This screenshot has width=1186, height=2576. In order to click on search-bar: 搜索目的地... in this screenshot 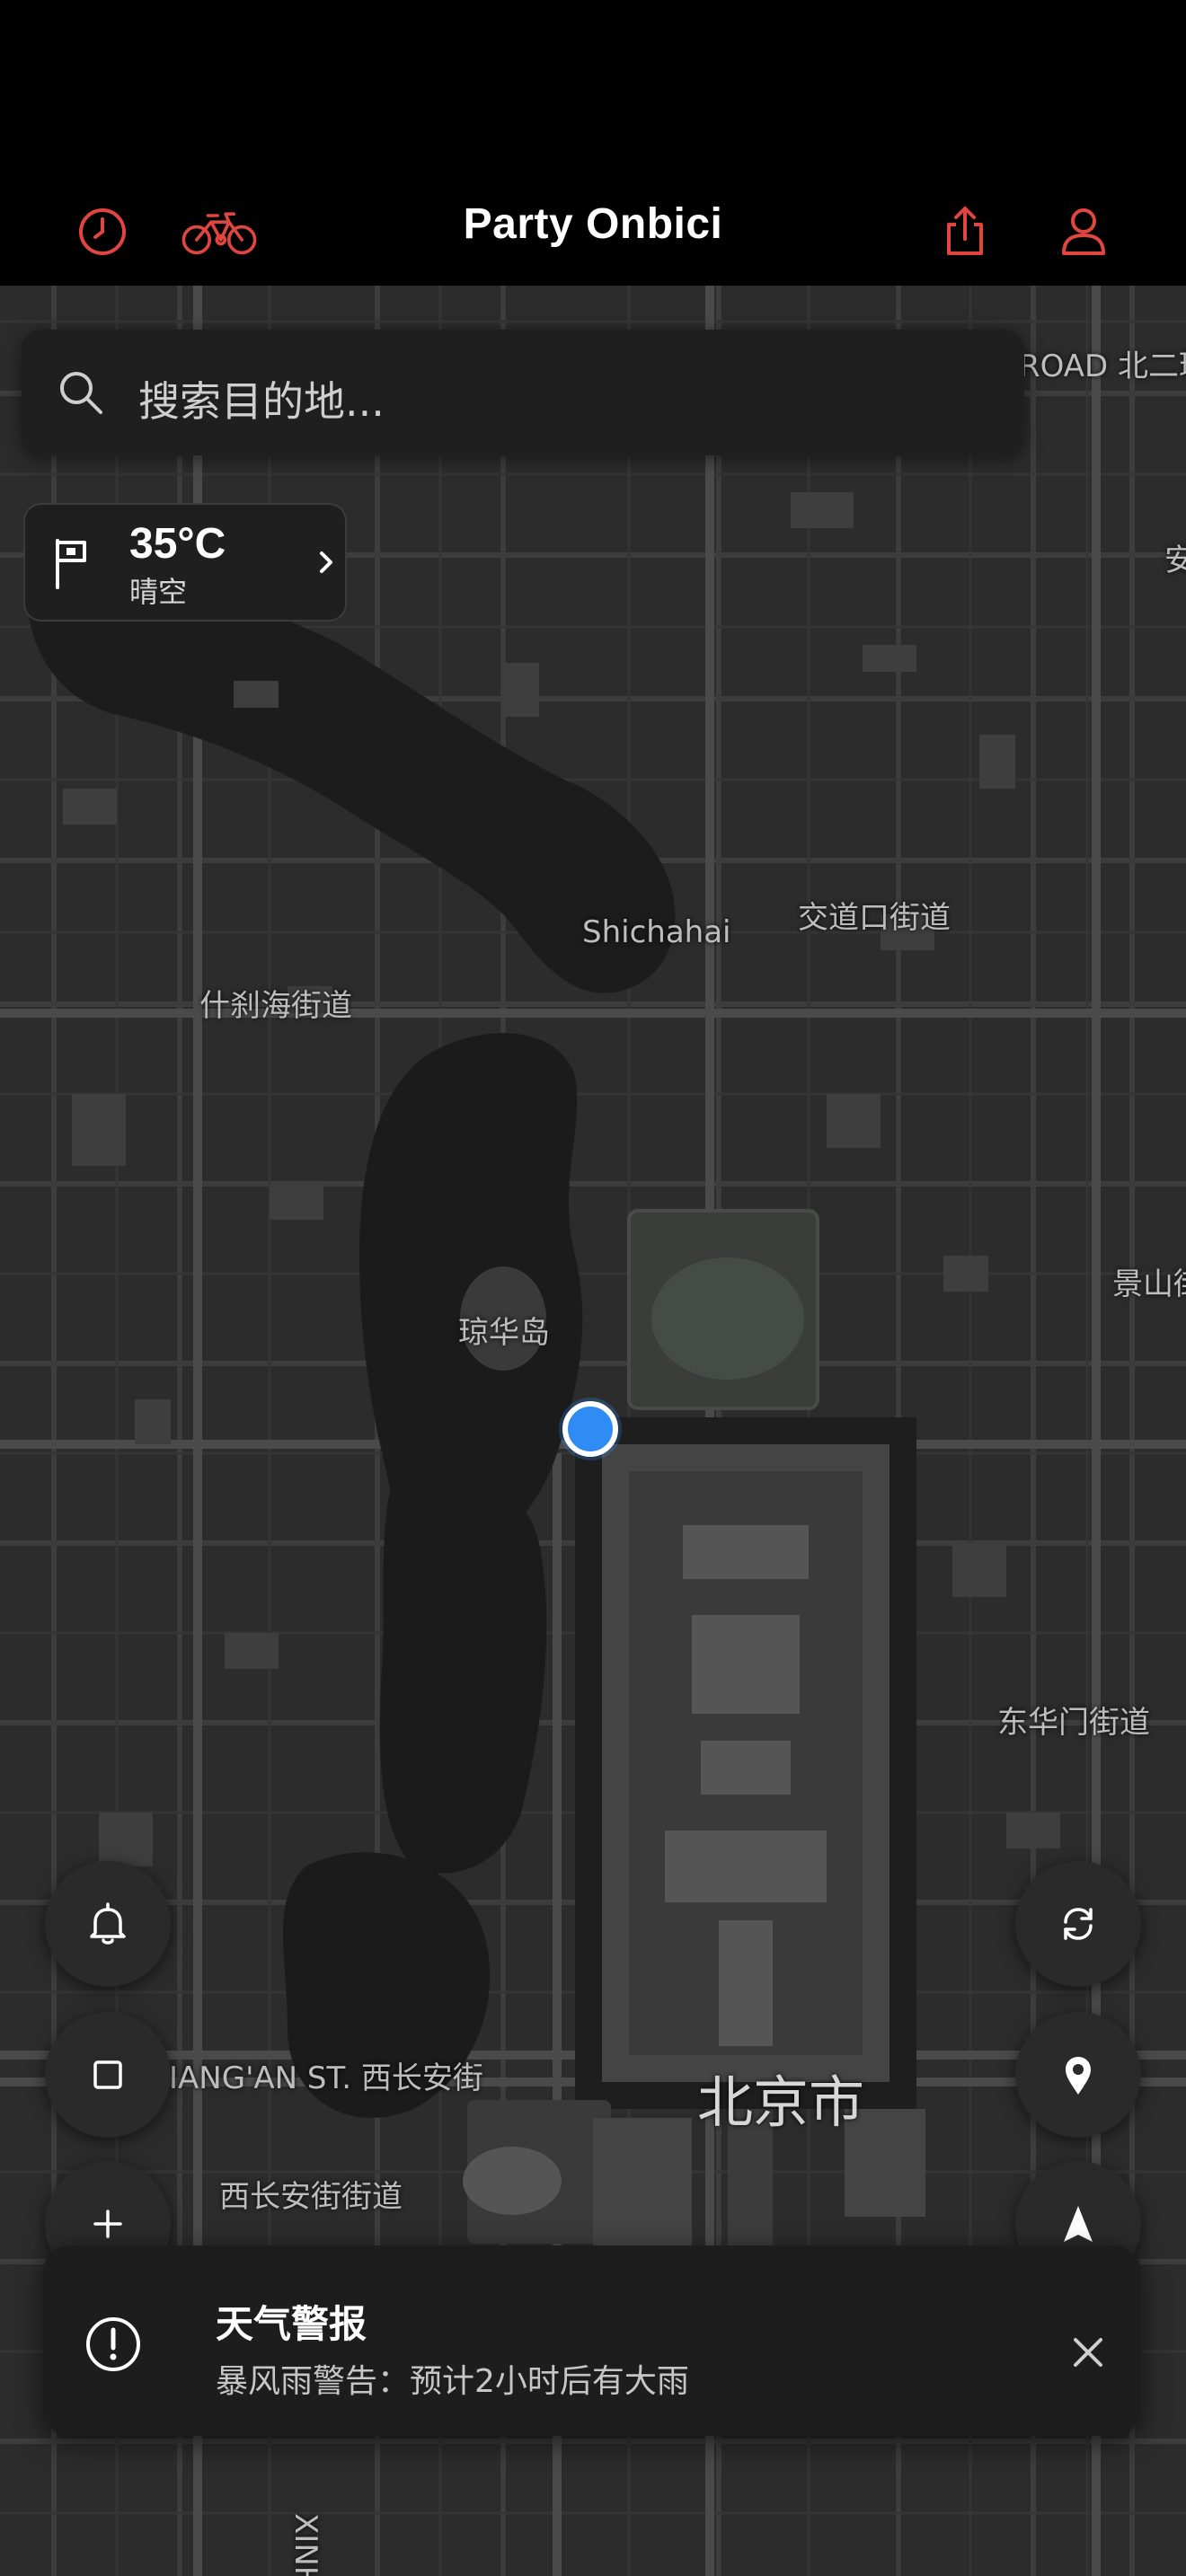, I will do `click(523, 392)`.